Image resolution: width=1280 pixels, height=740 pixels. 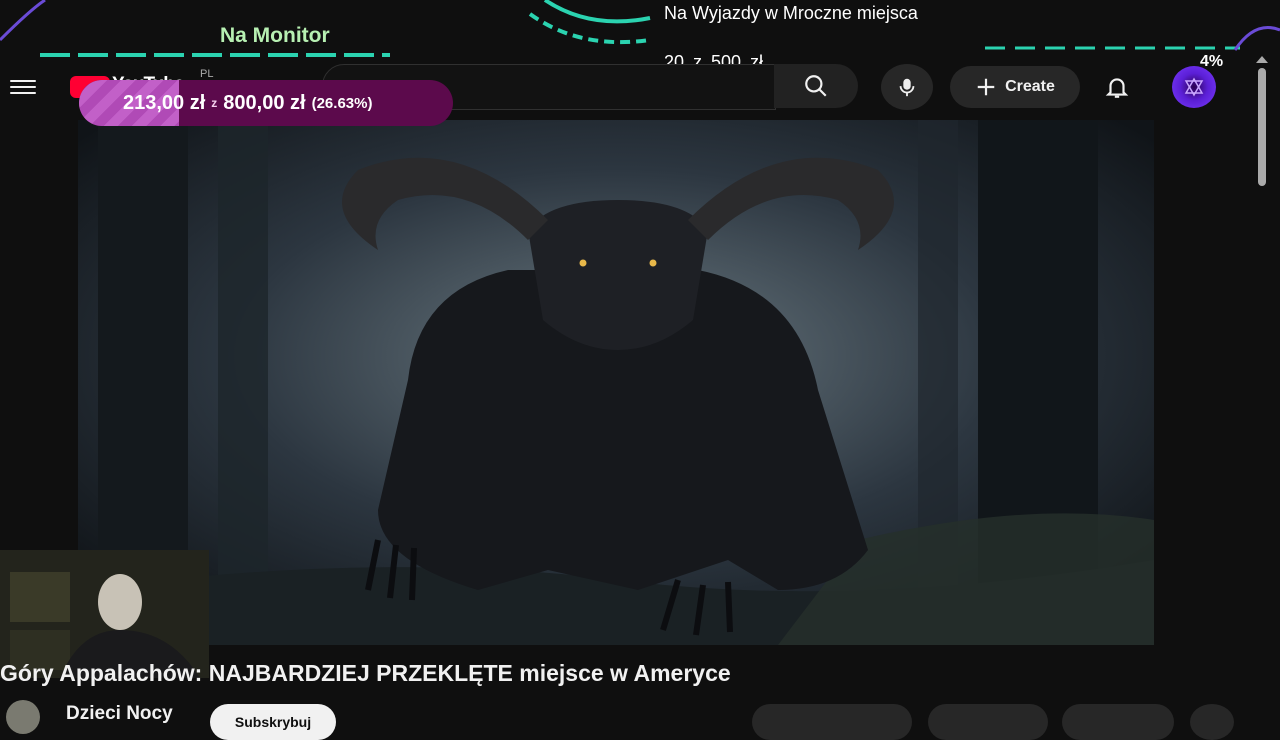 I want to click on goal-target-amount: 800,00 zł, so click(x=264, y=102).